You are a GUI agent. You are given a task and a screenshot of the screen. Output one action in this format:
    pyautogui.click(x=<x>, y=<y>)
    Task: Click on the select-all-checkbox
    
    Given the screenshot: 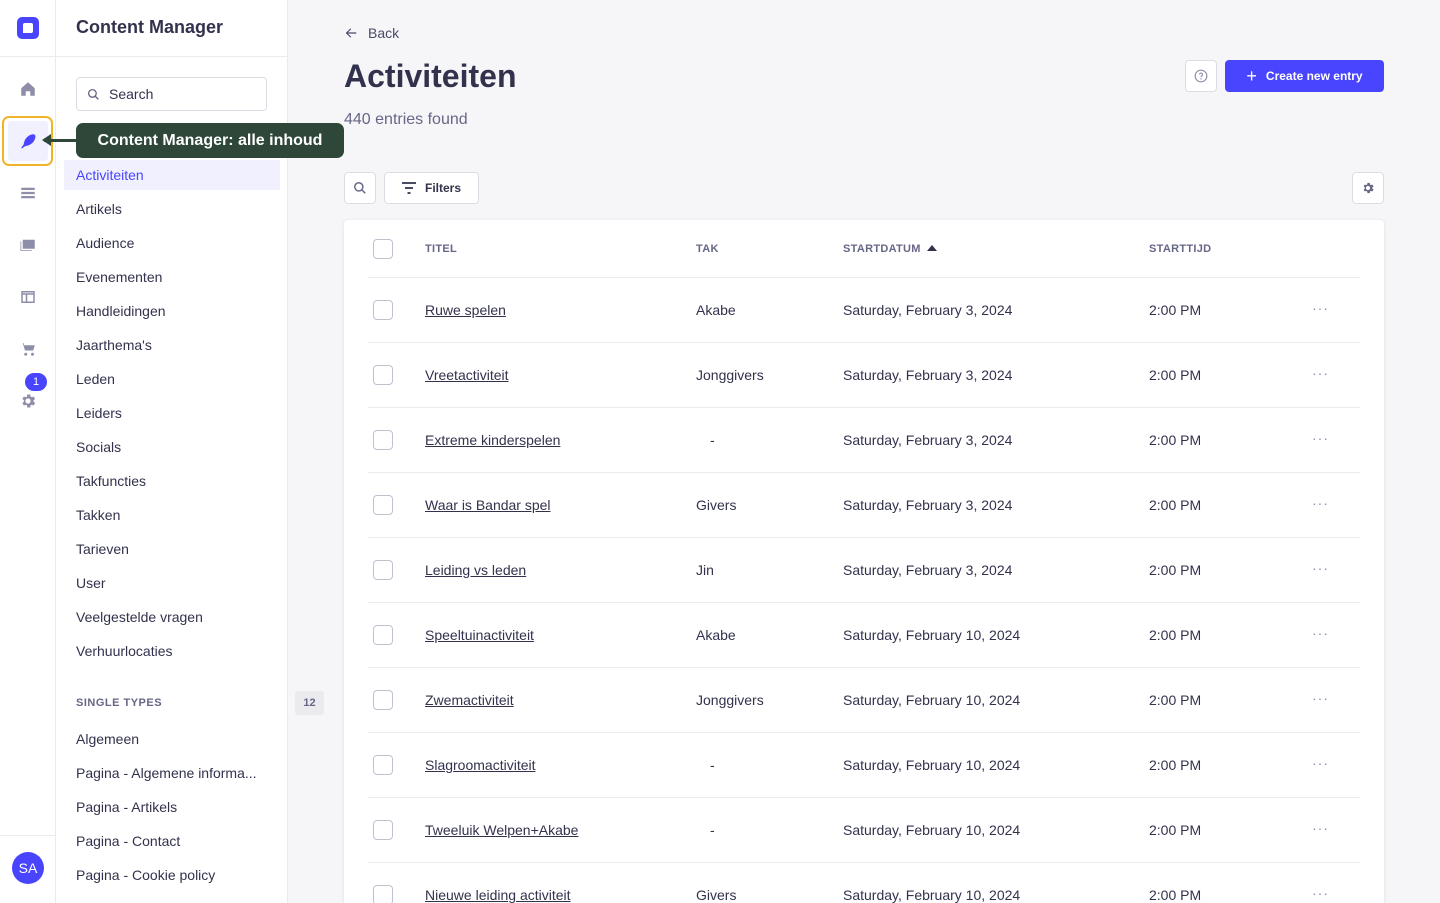 What is the action you would take?
    pyautogui.click(x=383, y=249)
    